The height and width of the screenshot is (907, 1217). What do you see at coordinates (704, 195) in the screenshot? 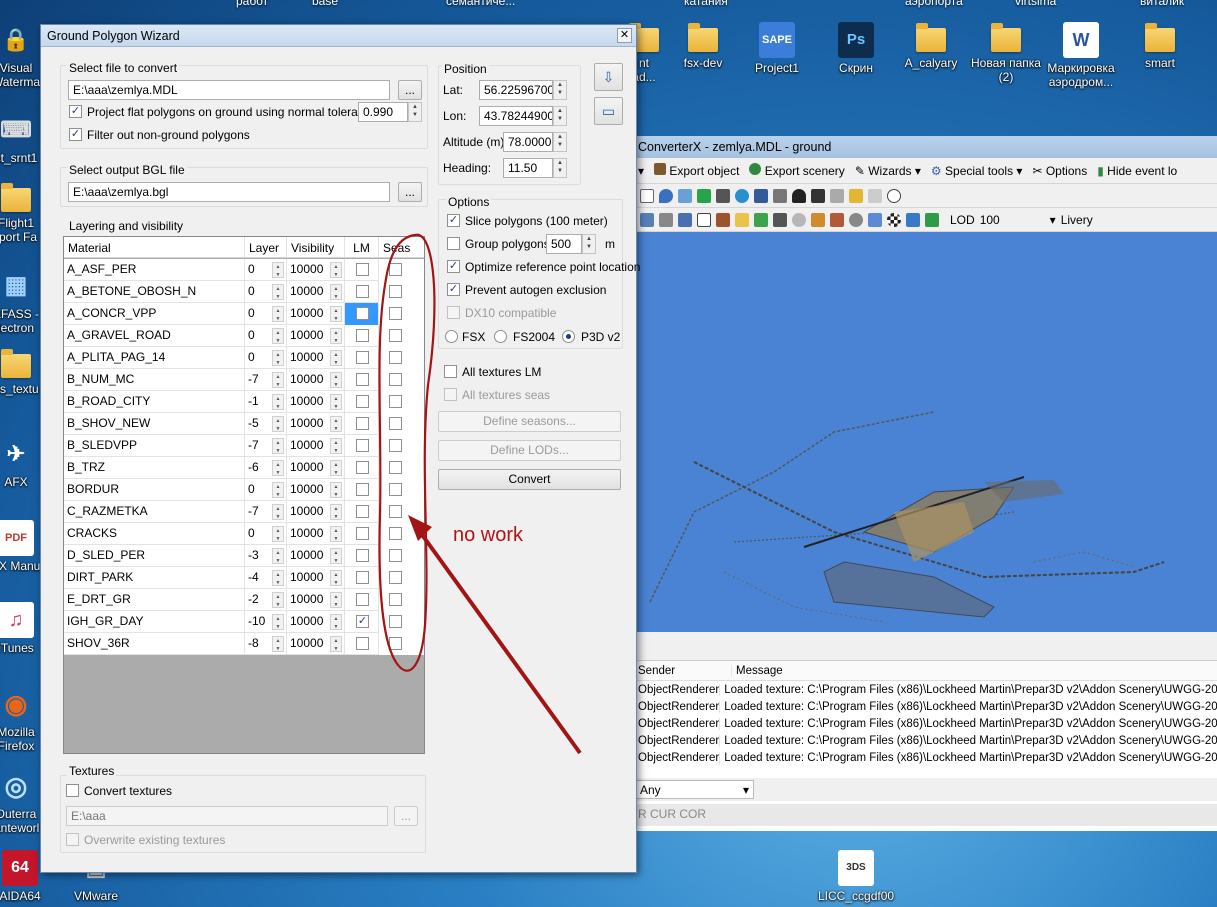
I see `grid-icon` at bounding box center [704, 195].